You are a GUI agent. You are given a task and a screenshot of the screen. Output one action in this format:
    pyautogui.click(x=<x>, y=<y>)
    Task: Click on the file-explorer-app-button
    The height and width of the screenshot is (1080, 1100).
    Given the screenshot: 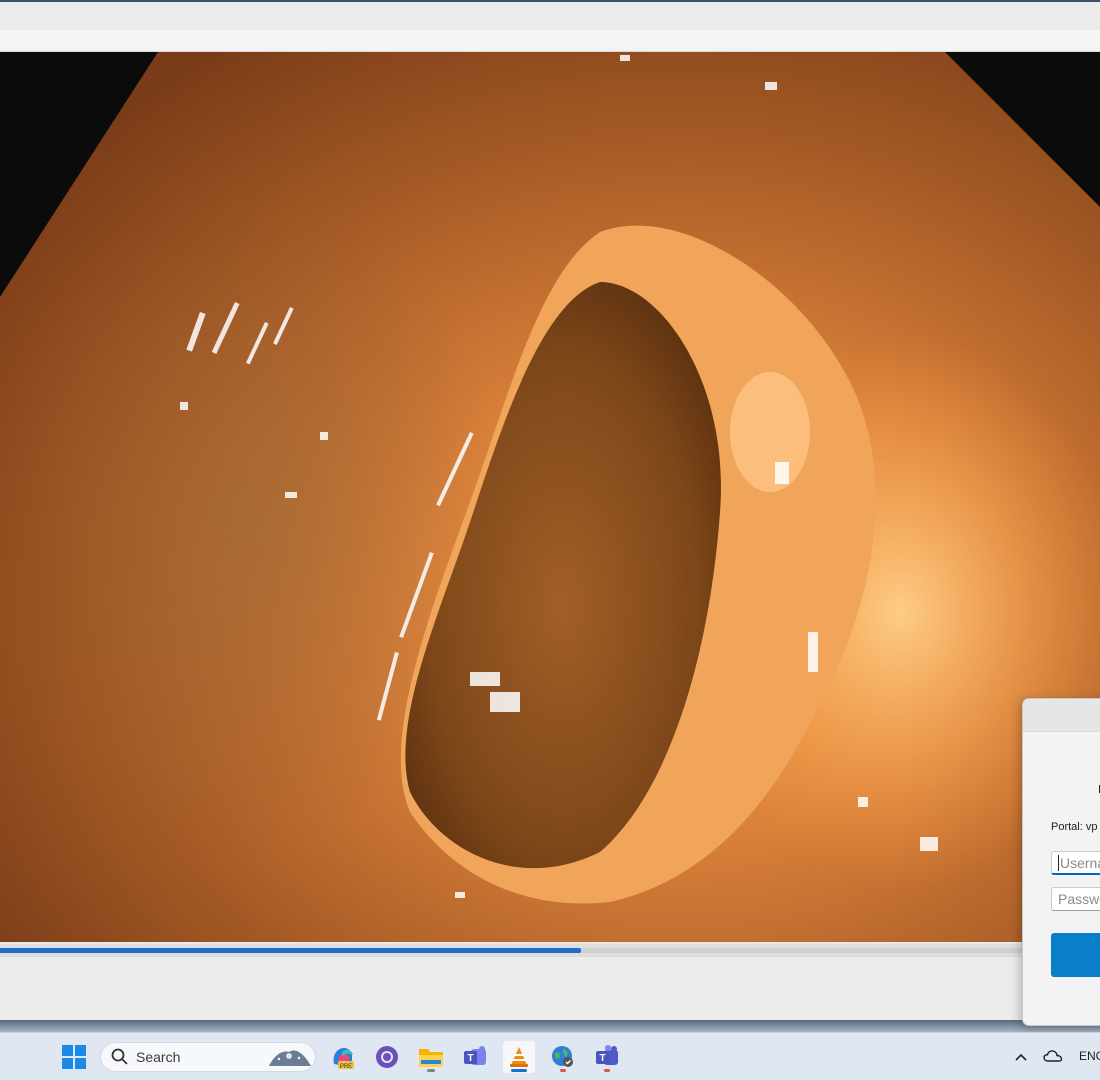 What is the action you would take?
    pyautogui.click(x=431, y=1057)
    